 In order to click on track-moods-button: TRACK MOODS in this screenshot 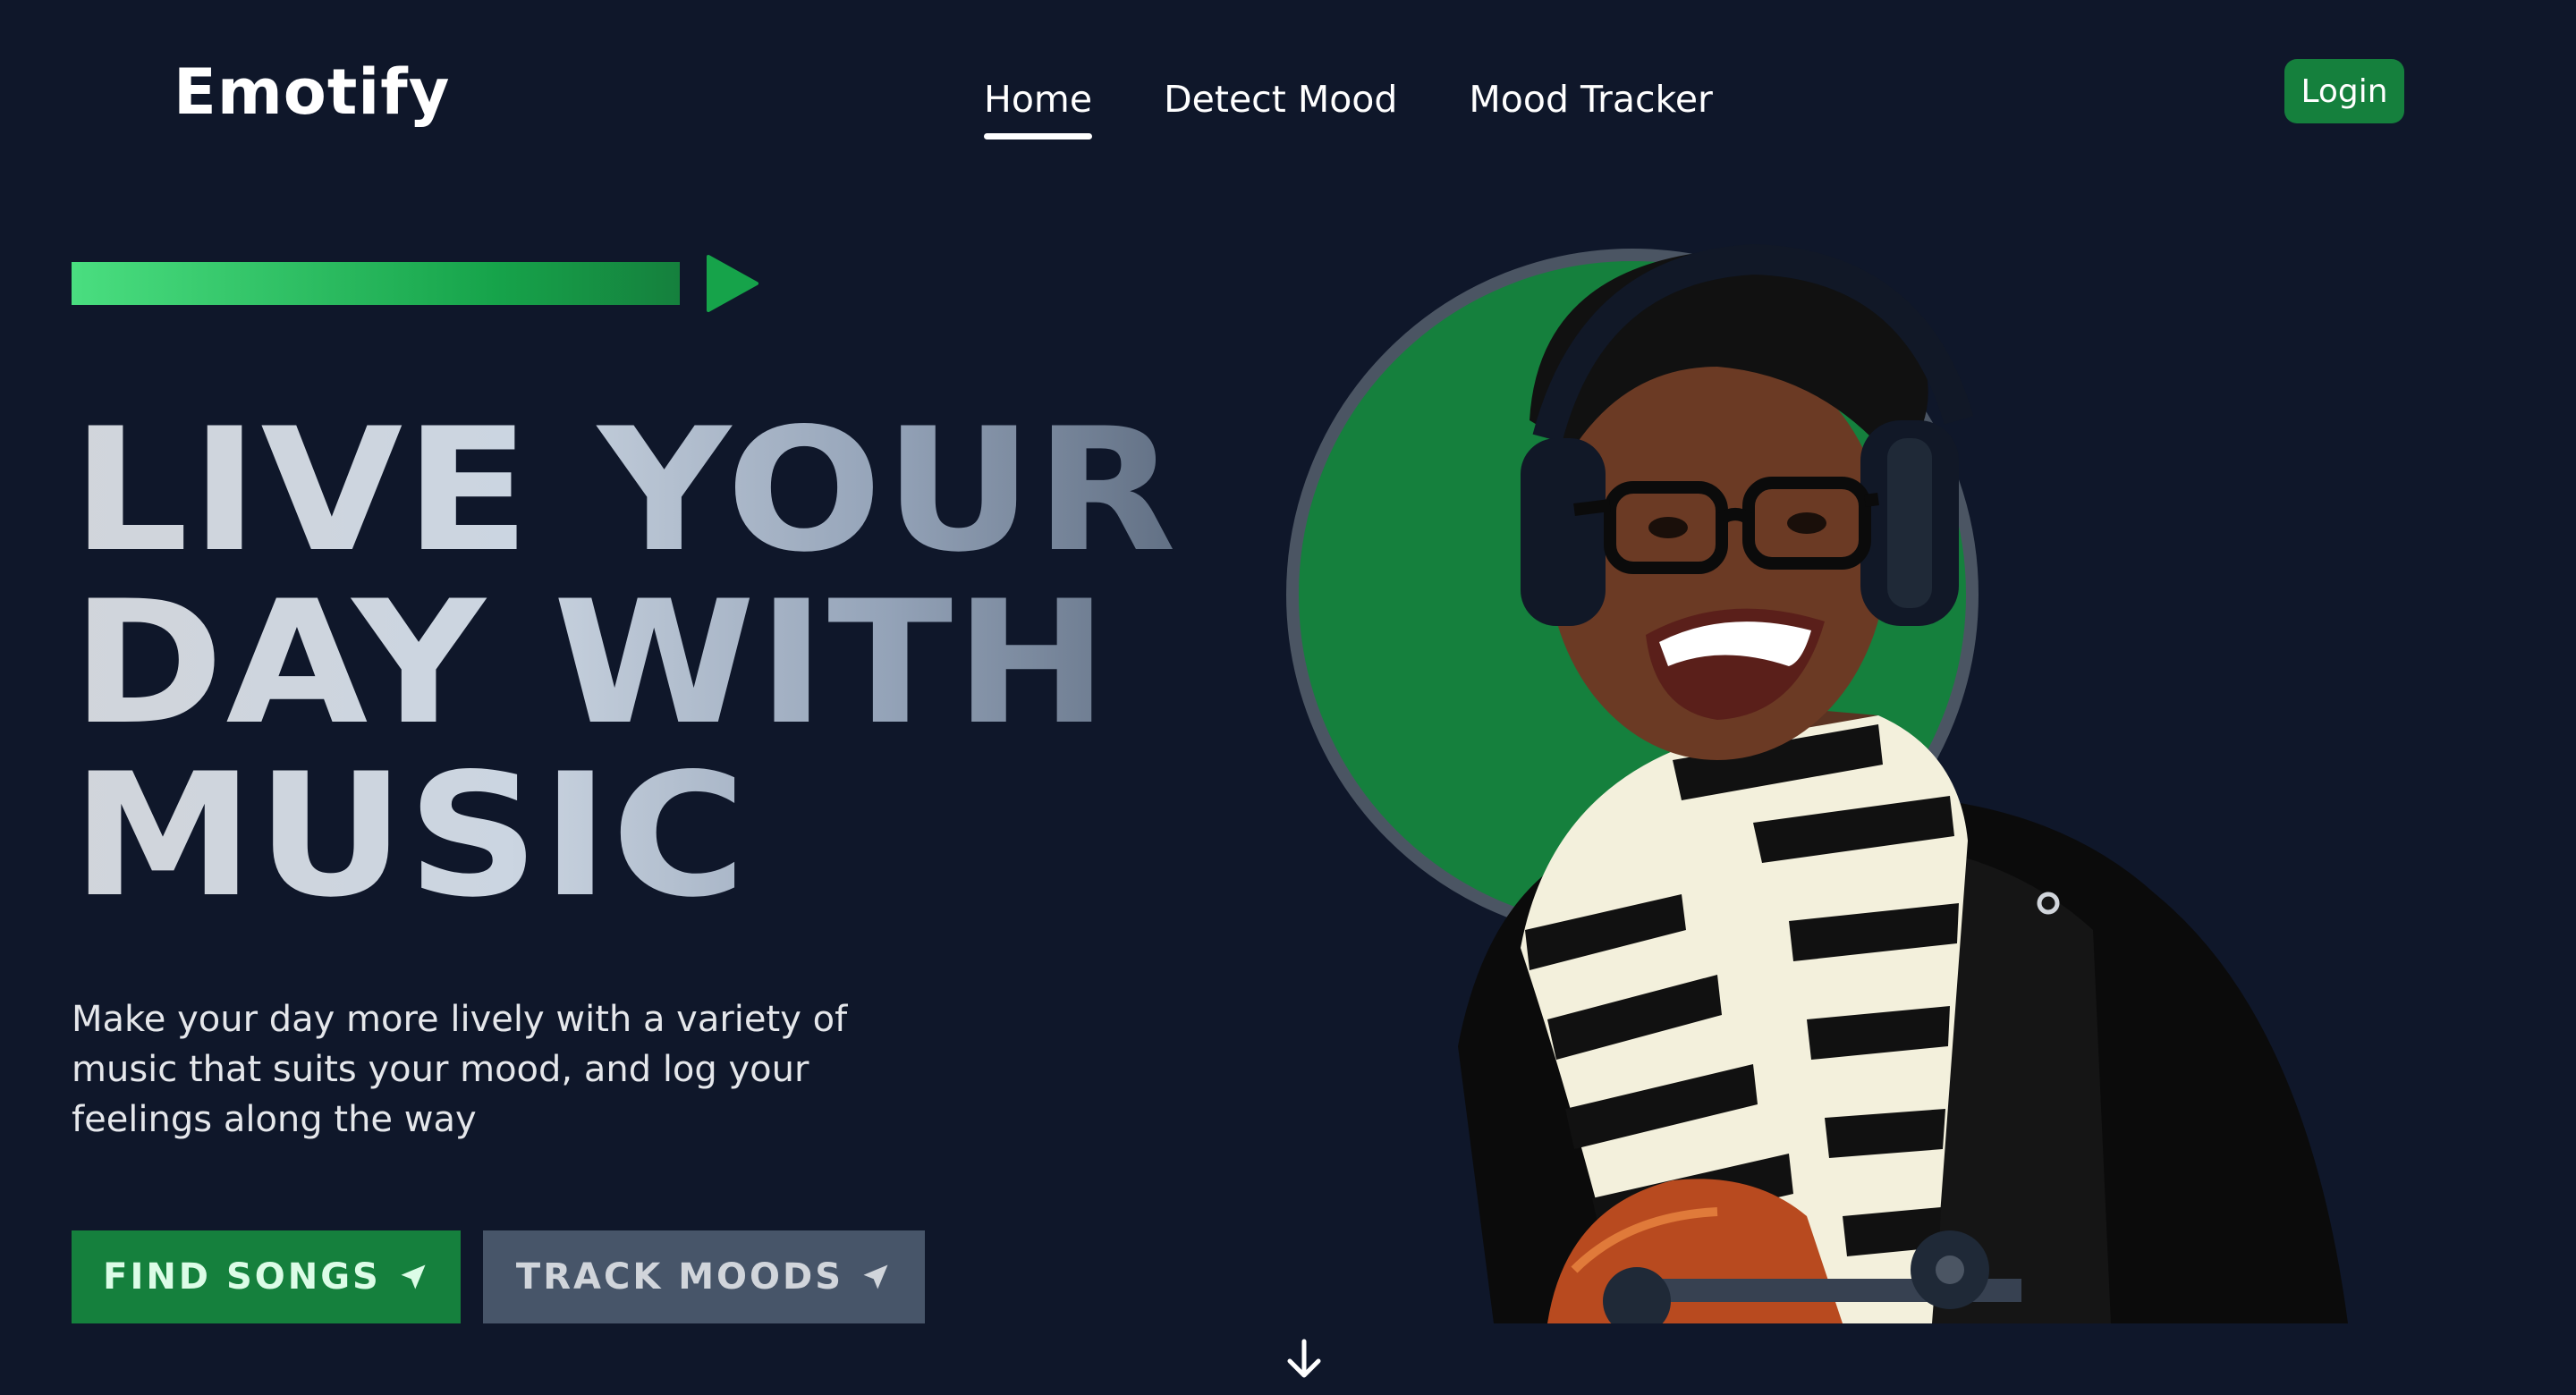, I will do `click(704, 1276)`.